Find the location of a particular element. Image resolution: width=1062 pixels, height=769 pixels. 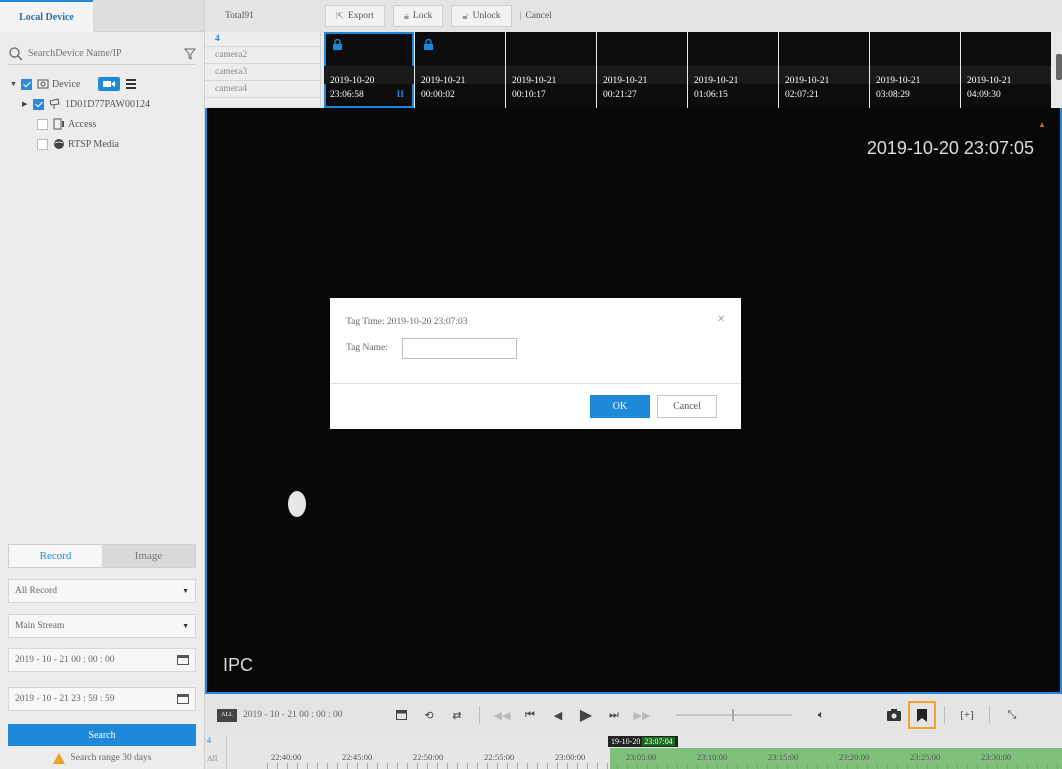

thumbnail-time: 03:08:29 is located at coordinates (893, 95).